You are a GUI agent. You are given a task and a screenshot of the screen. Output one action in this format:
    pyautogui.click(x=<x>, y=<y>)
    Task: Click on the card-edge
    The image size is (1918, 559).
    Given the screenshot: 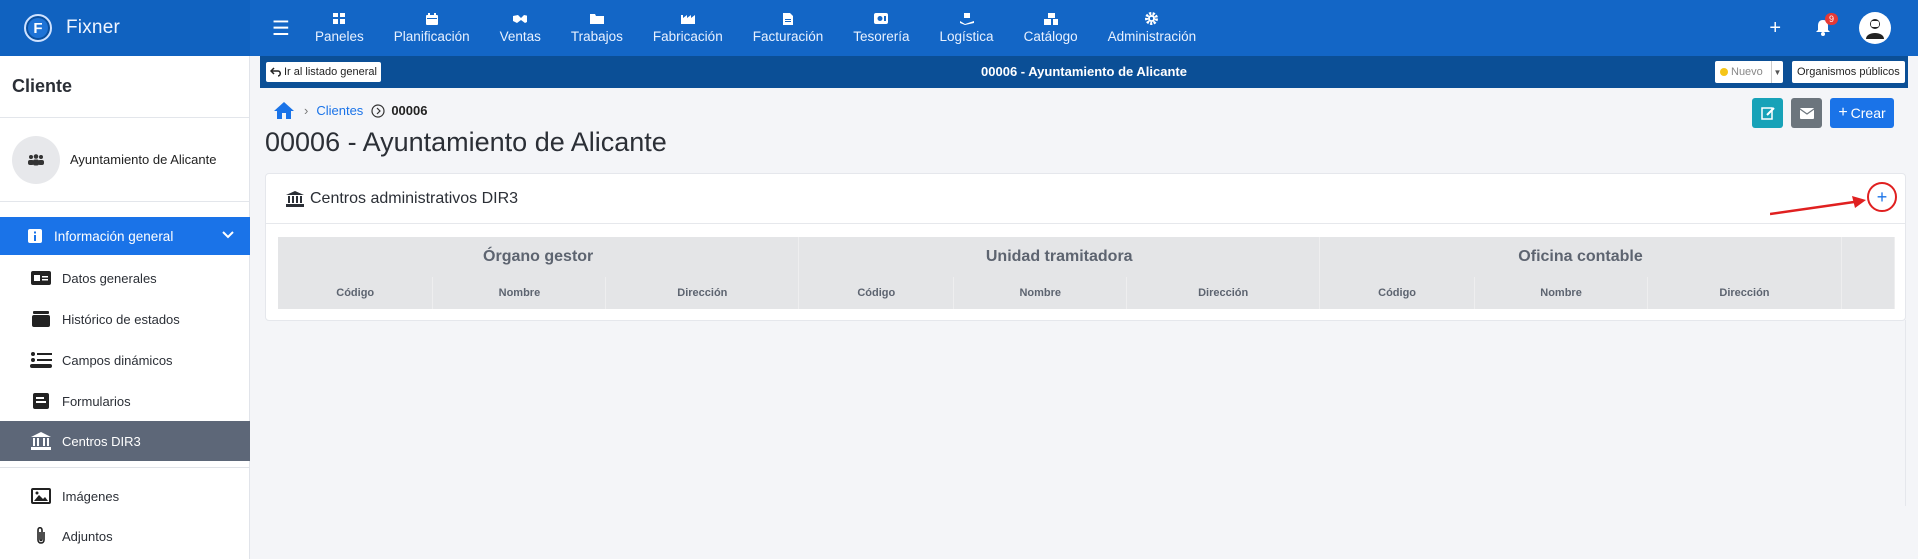 What is the action you would take?
    pyautogui.click(x=1905, y=413)
    